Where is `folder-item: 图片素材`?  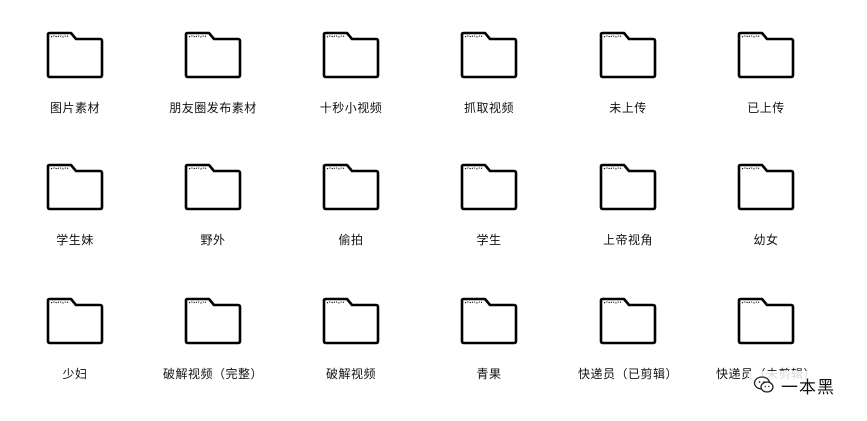 folder-item: 图片素材 is located at coordinates (75, 83).